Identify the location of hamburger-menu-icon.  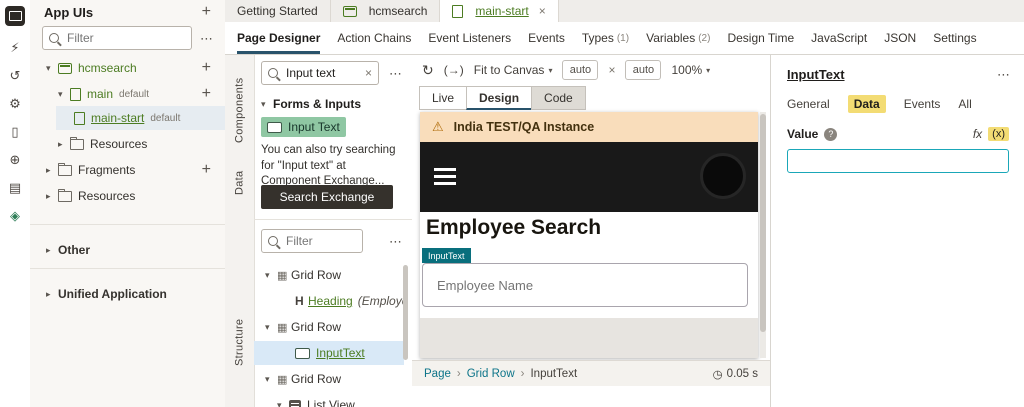
(445, 176).